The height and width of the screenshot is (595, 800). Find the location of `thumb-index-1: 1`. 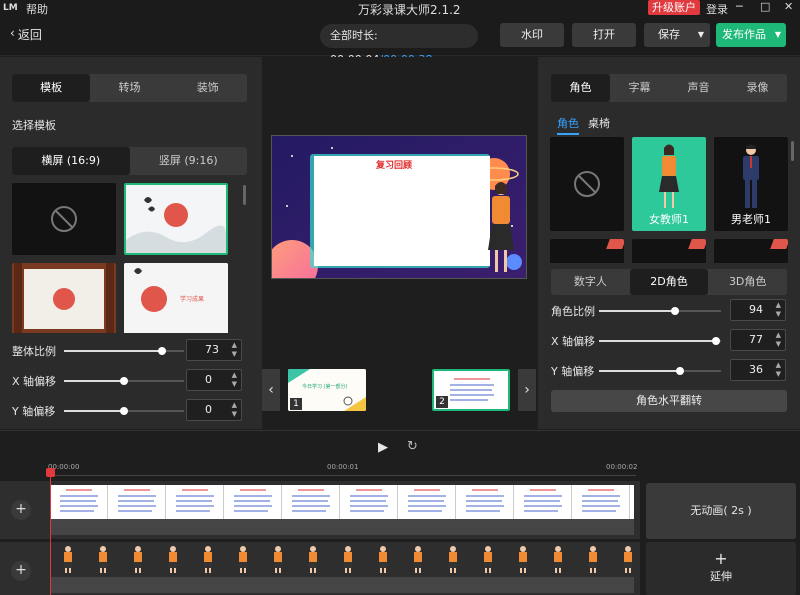

thumb-index-1: 1 is located at coordinates (296, 404).